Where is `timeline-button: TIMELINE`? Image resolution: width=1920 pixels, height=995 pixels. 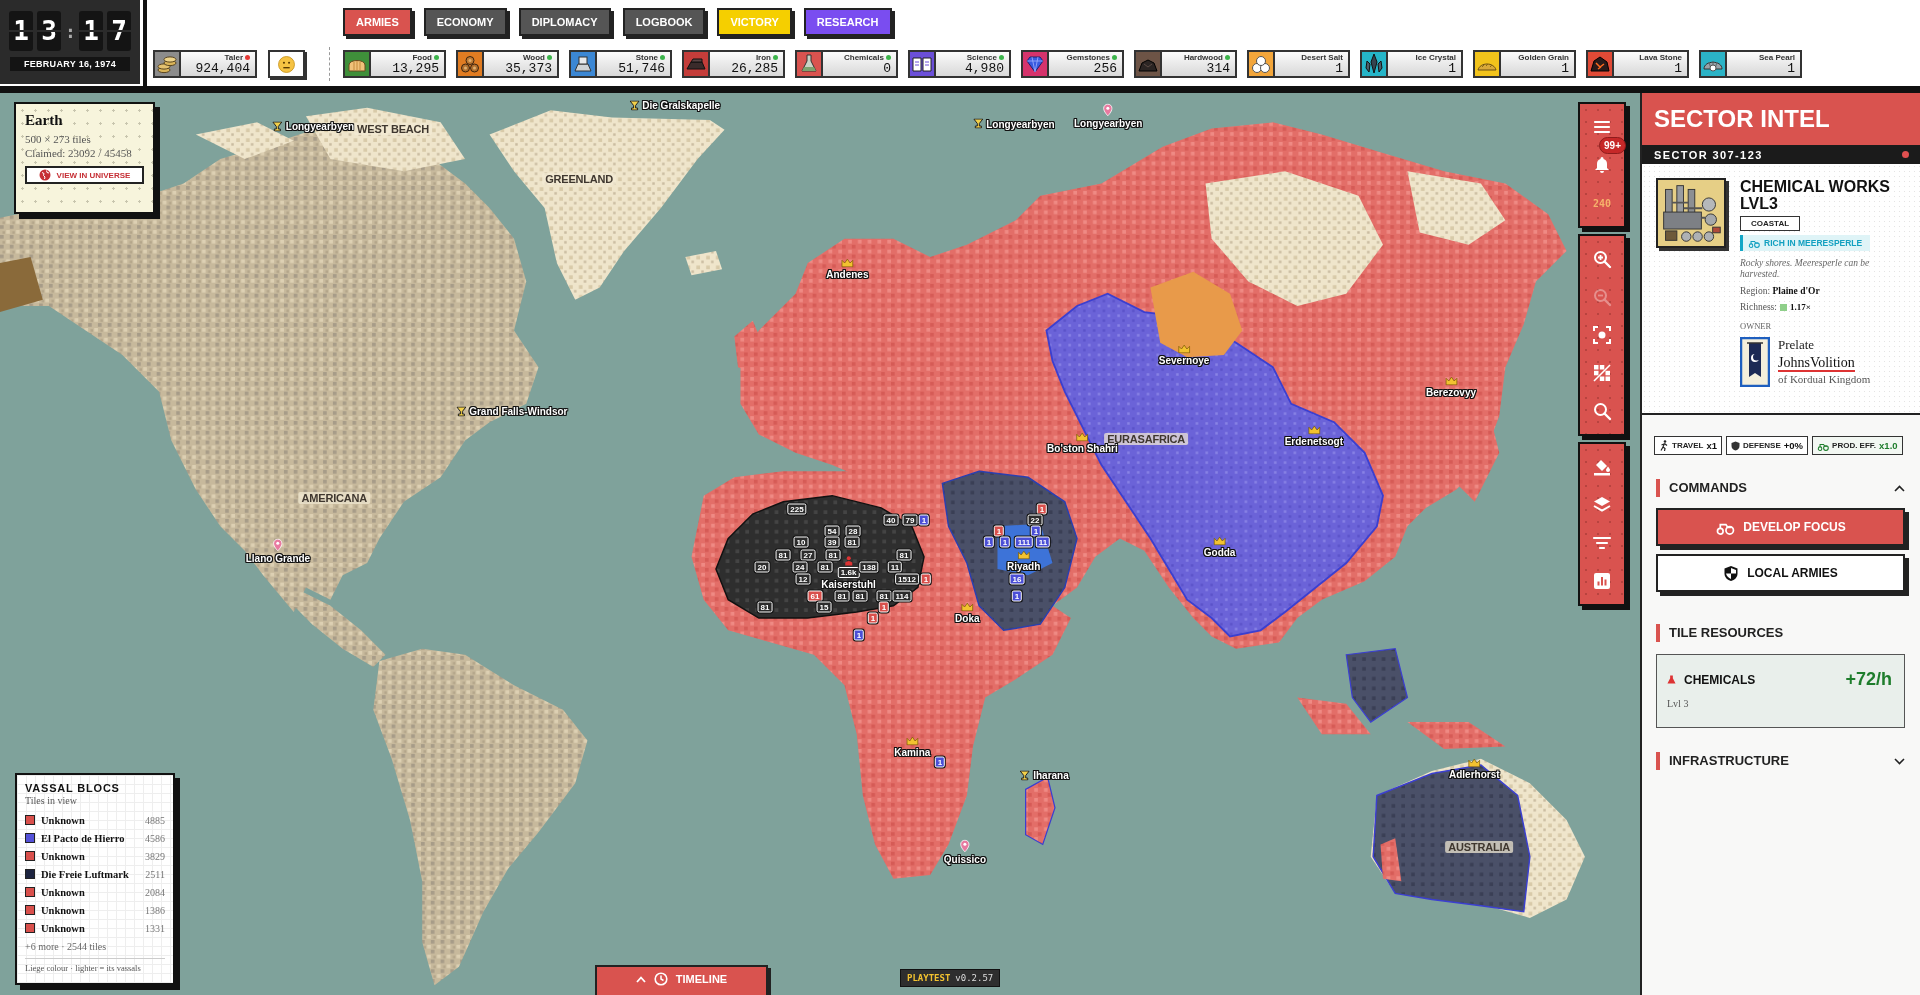 timeline-button: TIMELINE is located at coordinates (681, 980).